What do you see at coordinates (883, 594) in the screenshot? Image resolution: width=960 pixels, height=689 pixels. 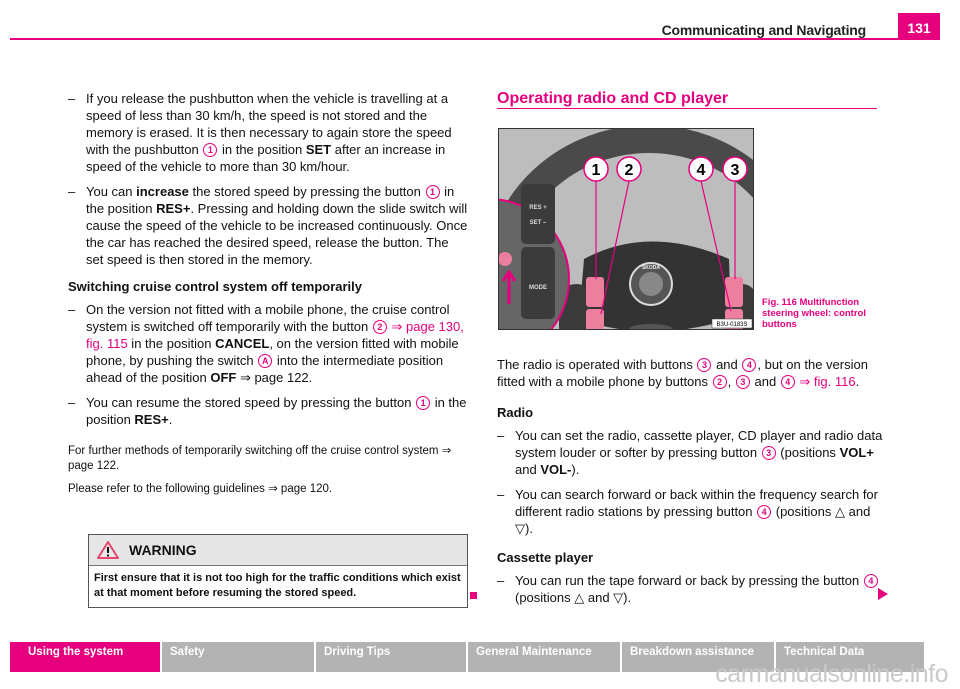 I see `continue-arrow-icon` at bounding box center [883, 594].